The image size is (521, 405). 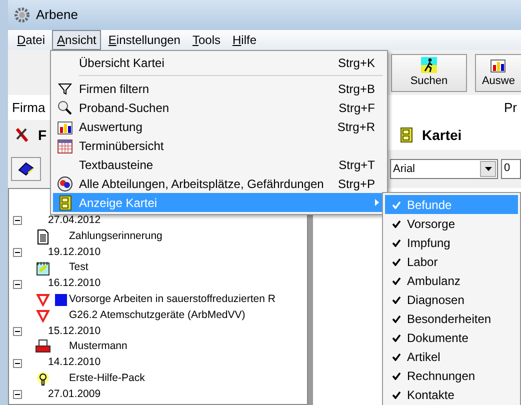 I want to click on tree-item: Mustermann, so click(x=98, y=347).